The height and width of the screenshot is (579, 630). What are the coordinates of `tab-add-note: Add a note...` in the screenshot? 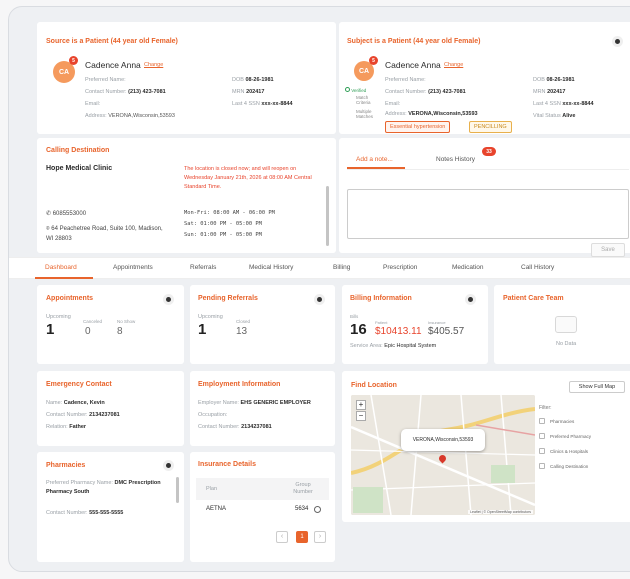 It's located at (374, 159).